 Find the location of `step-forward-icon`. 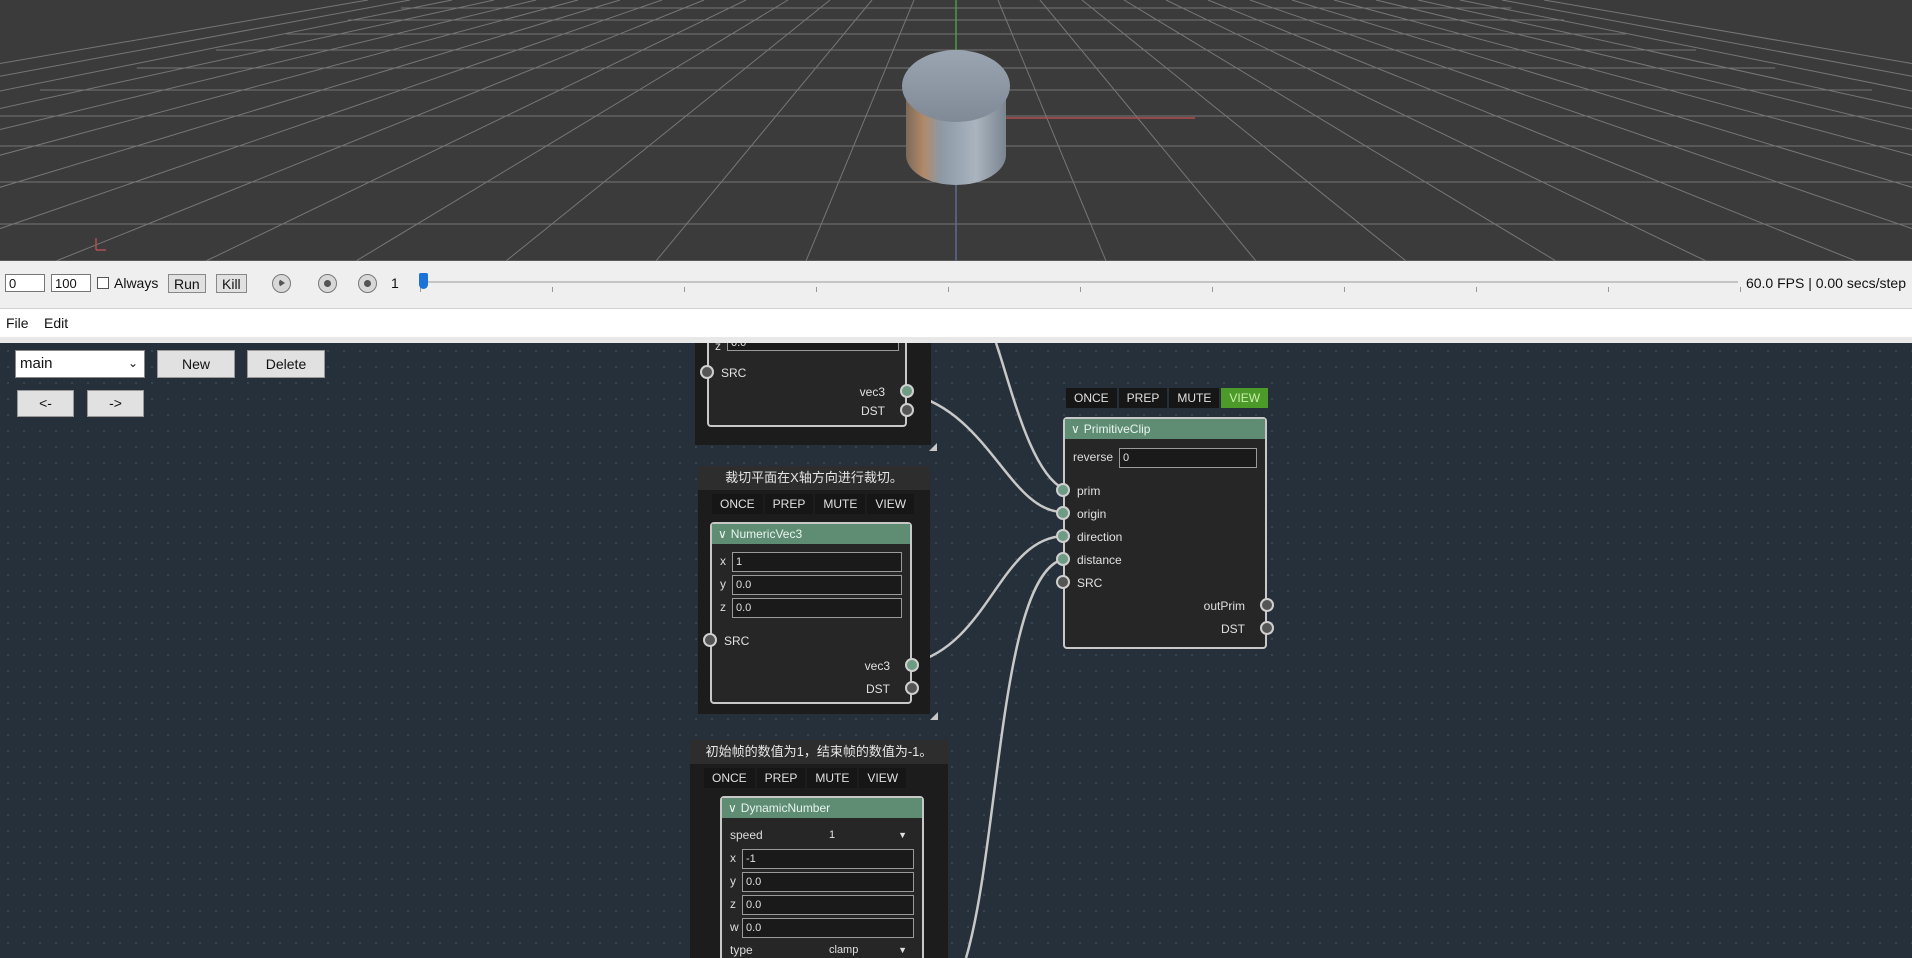

step-forward-icon is located at coordinates (367, 283).